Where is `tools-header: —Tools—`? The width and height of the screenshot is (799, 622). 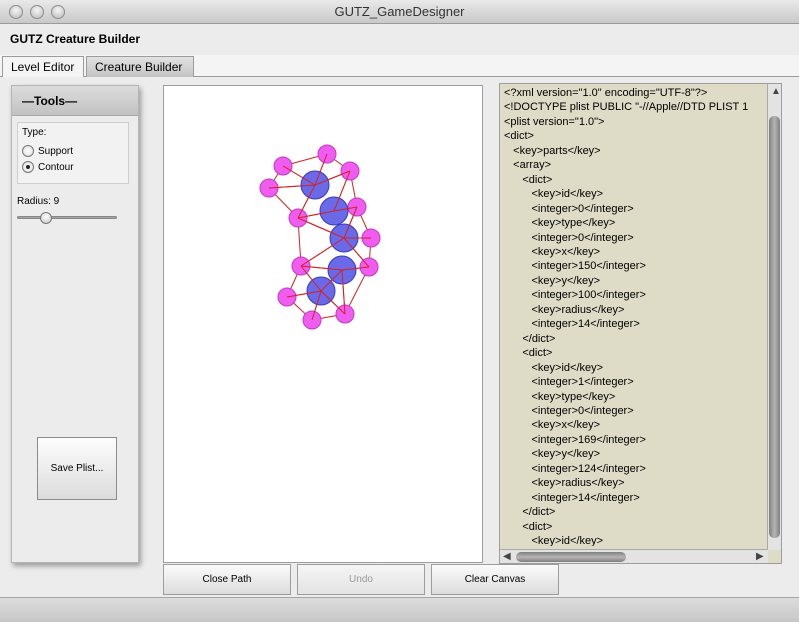
tools-header: —Tools— is located at coordinates (75, 101).